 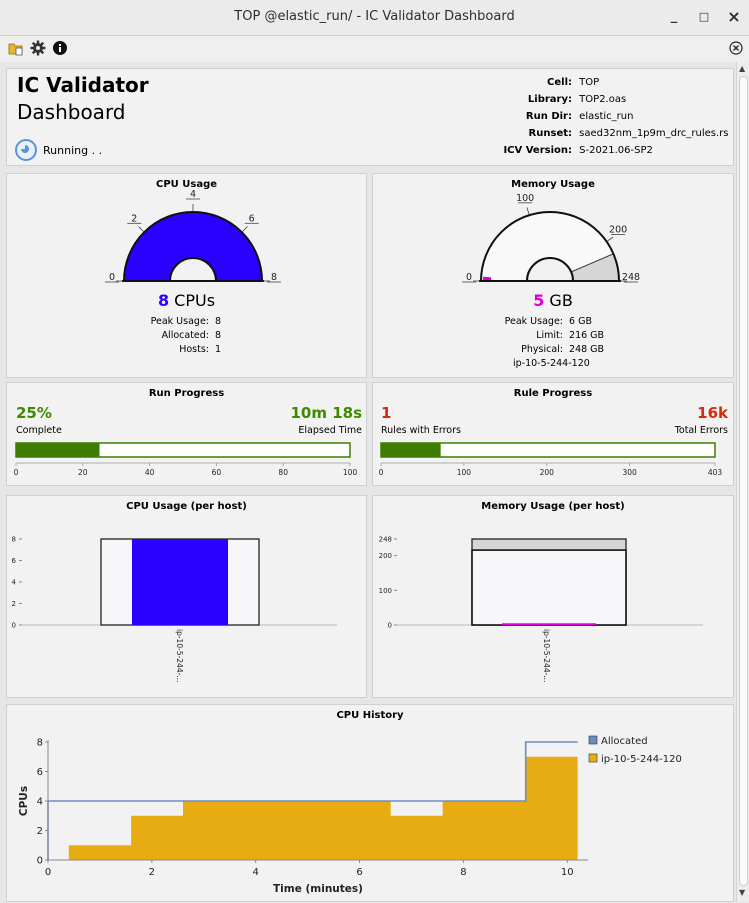 I want to click on scrollbar-thumb, so click(x=743, y=481).